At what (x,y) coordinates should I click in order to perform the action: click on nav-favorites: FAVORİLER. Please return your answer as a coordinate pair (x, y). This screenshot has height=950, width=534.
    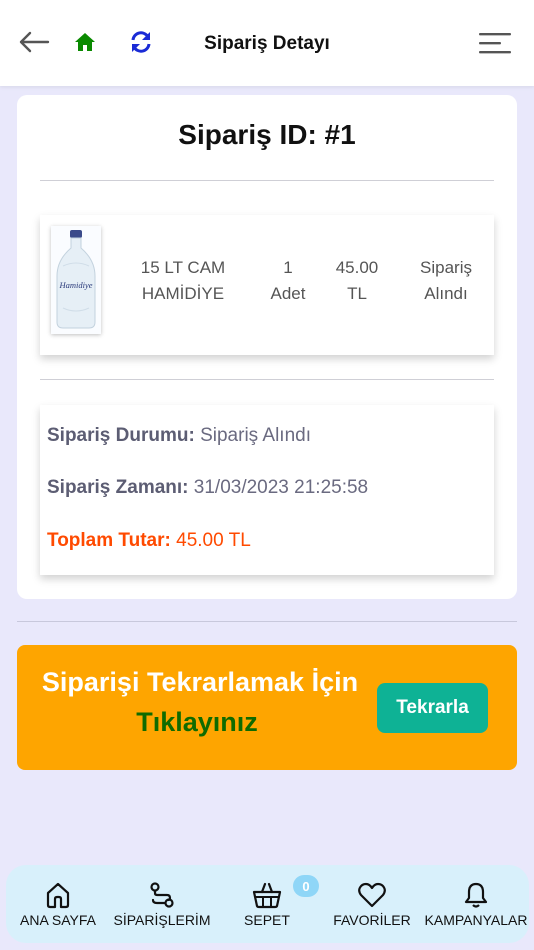
    Looking at the image, I should click on (372, 904).